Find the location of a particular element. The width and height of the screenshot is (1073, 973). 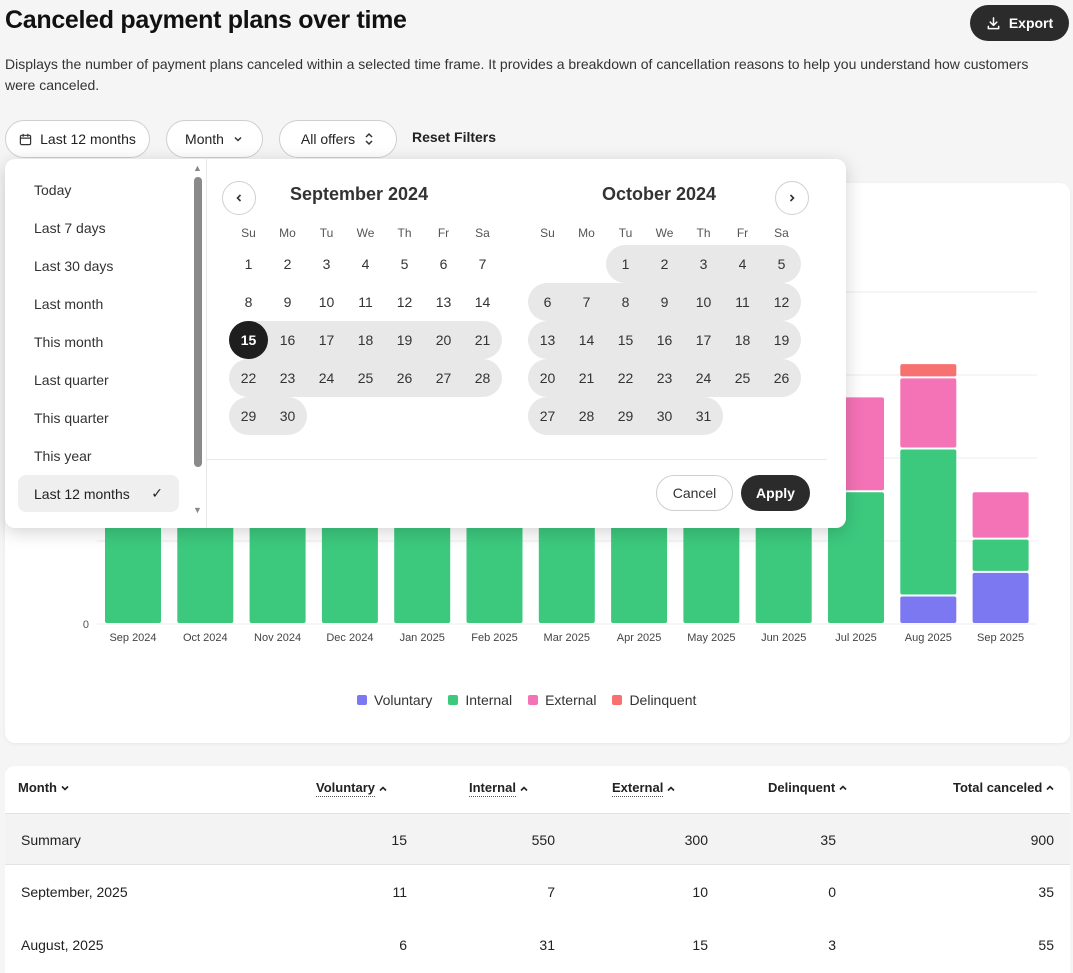

previous-month-button is located at coordinates (239, 198).